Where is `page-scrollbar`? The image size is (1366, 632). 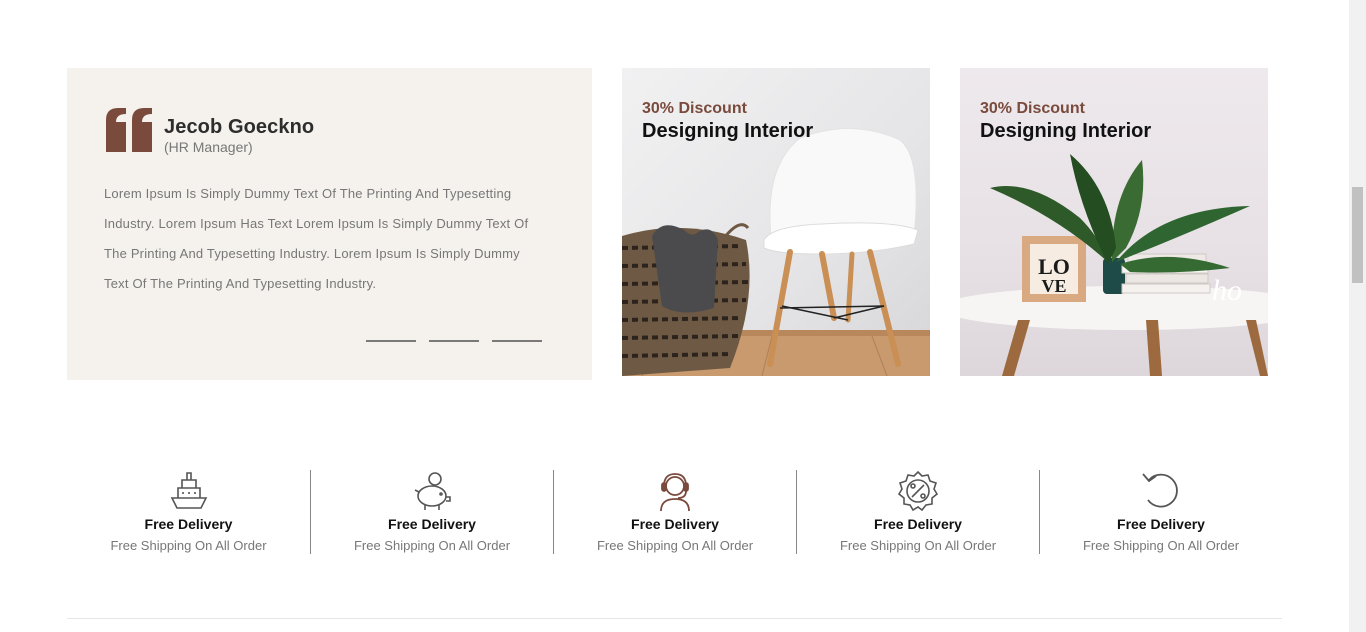
page-scrollbar is located at coordinates (1357, 316).